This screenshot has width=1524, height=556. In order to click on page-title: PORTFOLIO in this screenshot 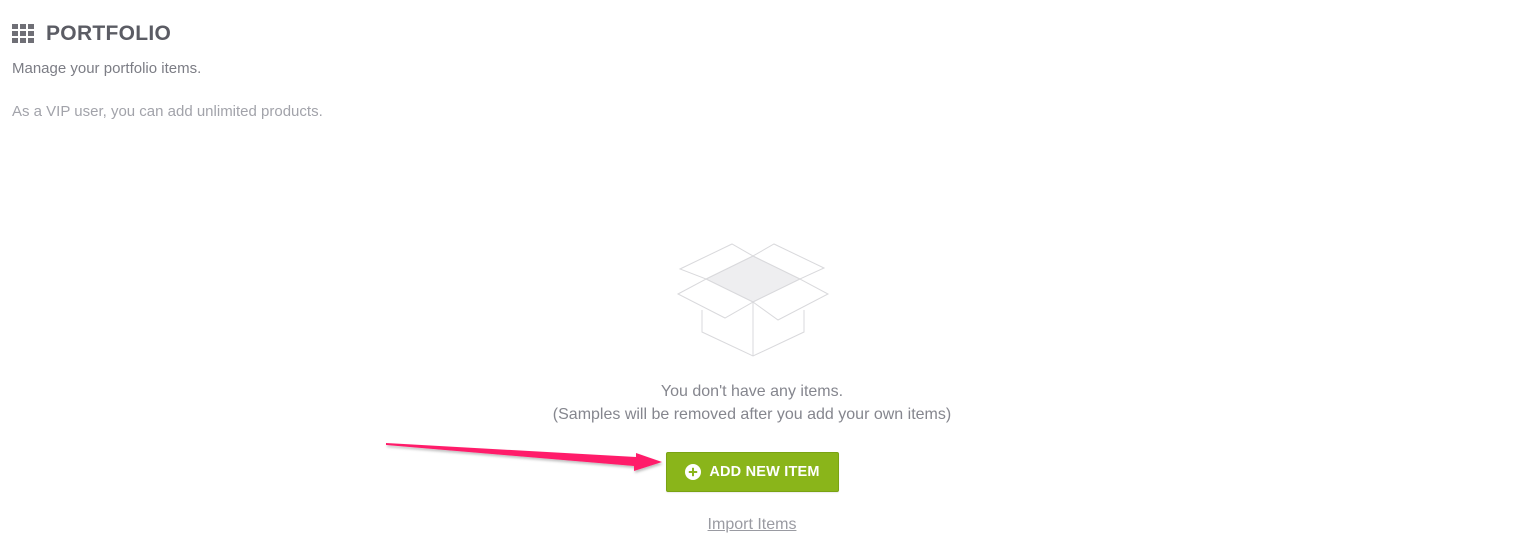, I will do `click(109, 33)`.